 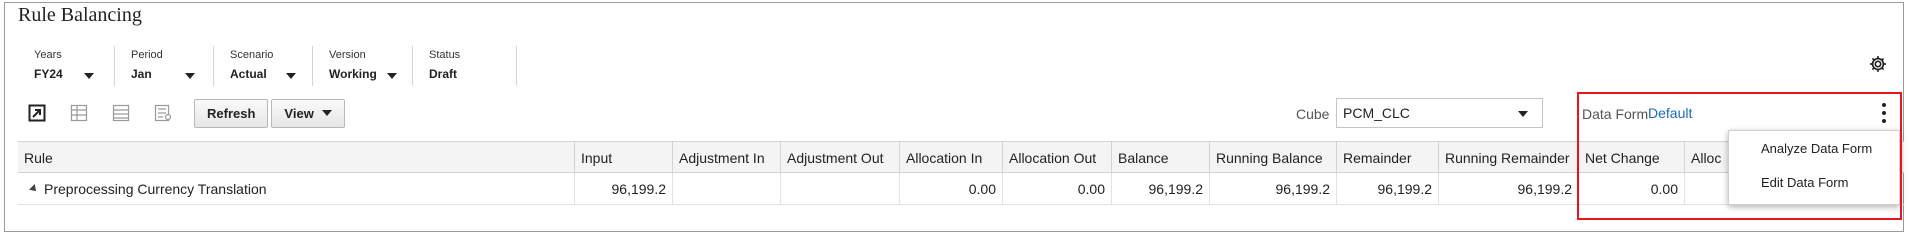 What do you see at coordinates (147, 55) in the screenshot?
I see `pov-label: Period` at bounding box center [147, 55].